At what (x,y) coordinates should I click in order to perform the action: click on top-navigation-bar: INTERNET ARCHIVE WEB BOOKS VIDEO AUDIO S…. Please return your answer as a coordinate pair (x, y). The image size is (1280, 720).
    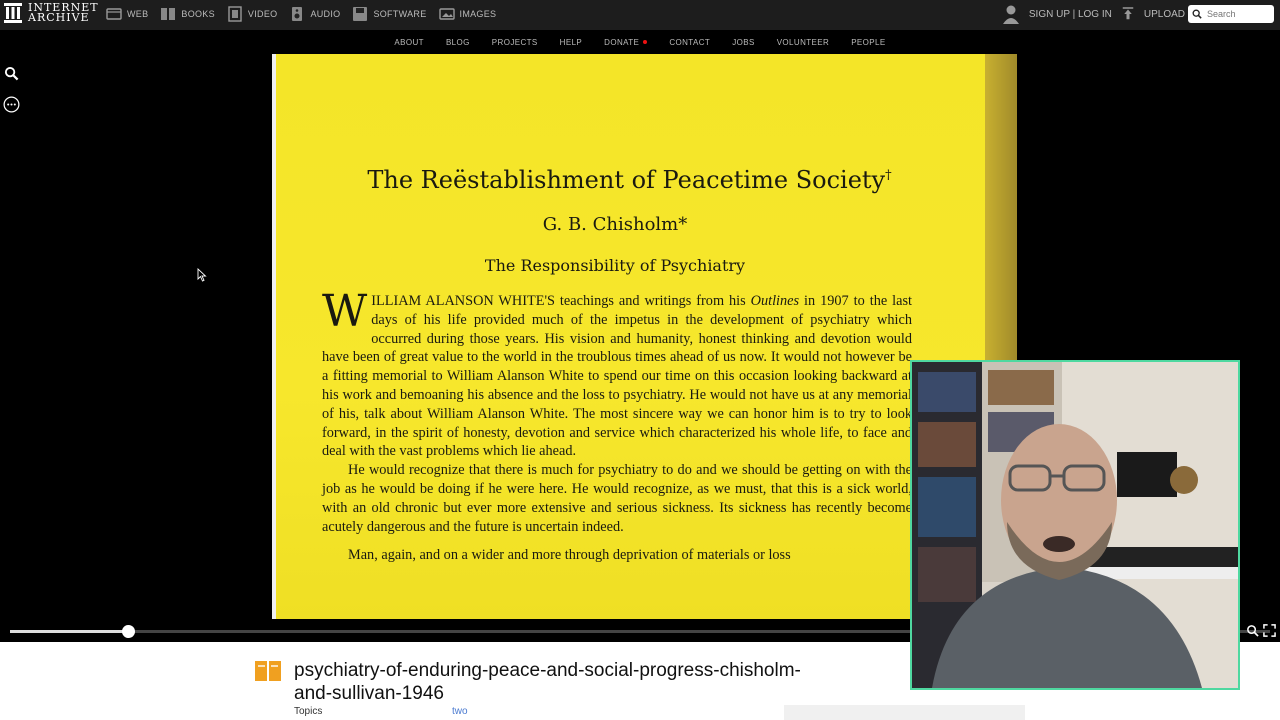
    Looking at the image, I should click on (640, 15).